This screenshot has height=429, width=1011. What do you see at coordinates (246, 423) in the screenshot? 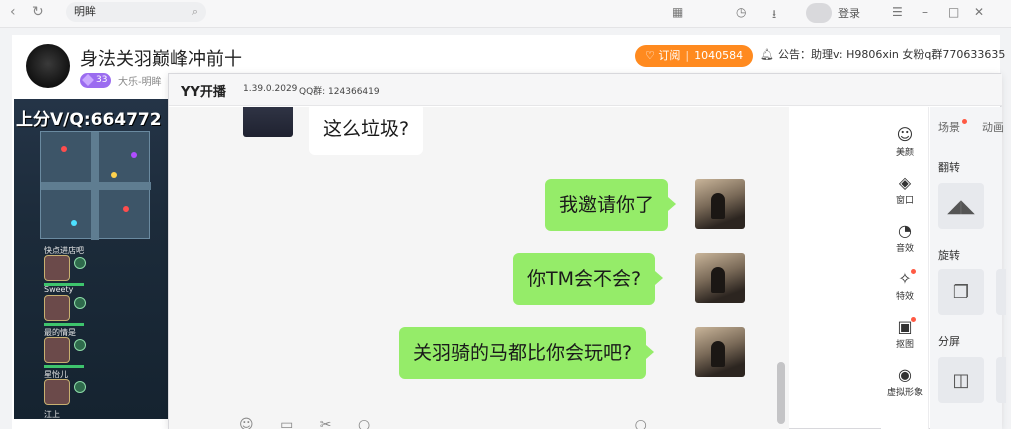
I see `emoji-icon: ☺` at bounding box center [246, 423].